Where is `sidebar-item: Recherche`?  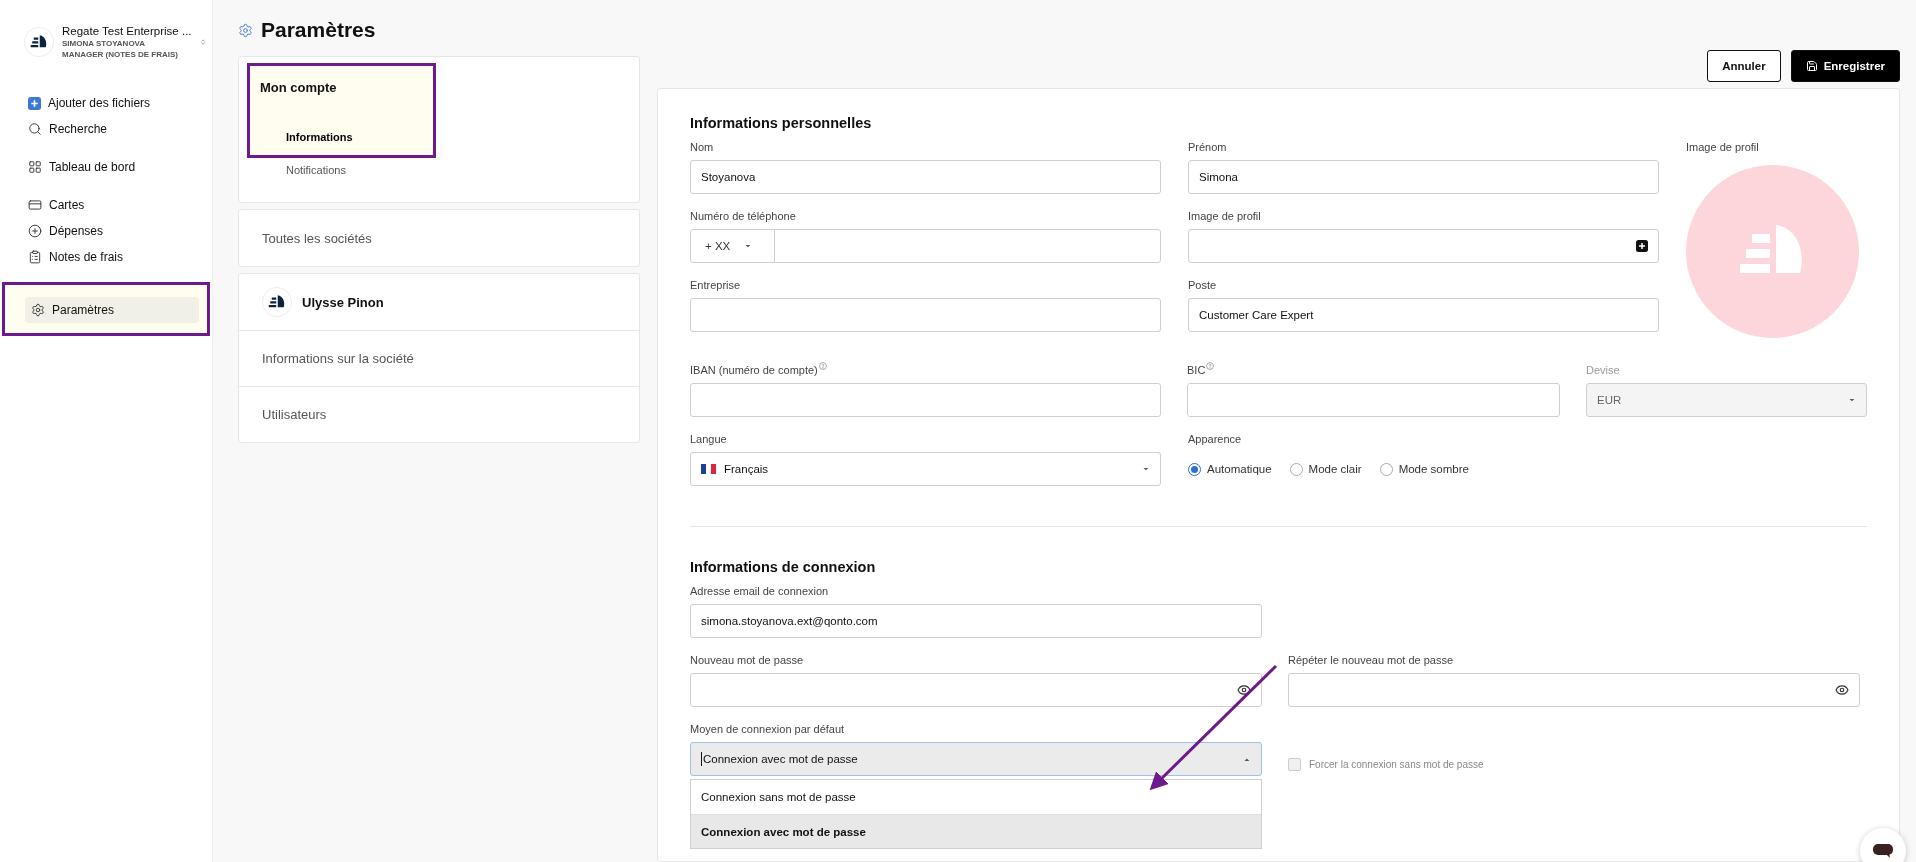 sidebar-item: Recherche is located at coordinates (112, 129).